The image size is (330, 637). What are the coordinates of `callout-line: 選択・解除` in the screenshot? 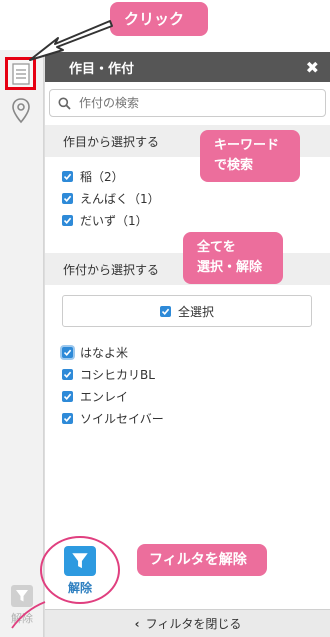 It's located at (230, 267).